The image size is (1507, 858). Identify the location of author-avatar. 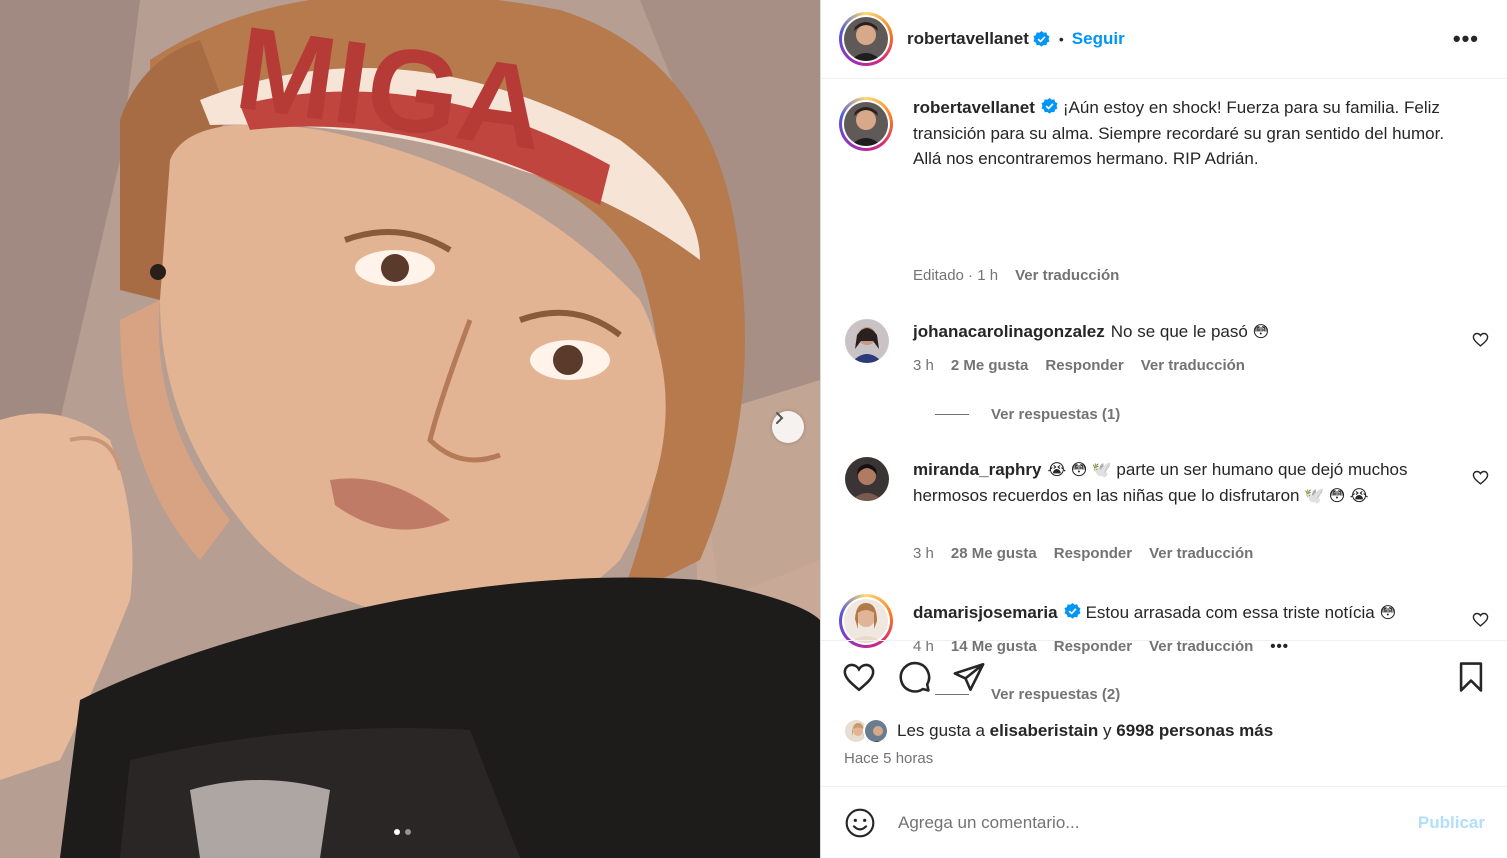
(866, 39).